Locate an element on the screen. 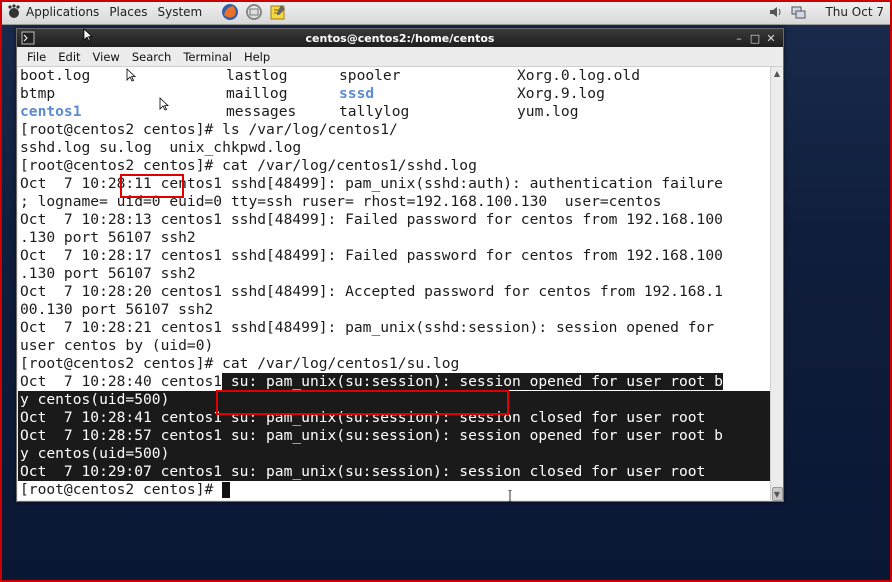  scroll-up-arrow-icon: ▲ is located at coordinates (777, 73).